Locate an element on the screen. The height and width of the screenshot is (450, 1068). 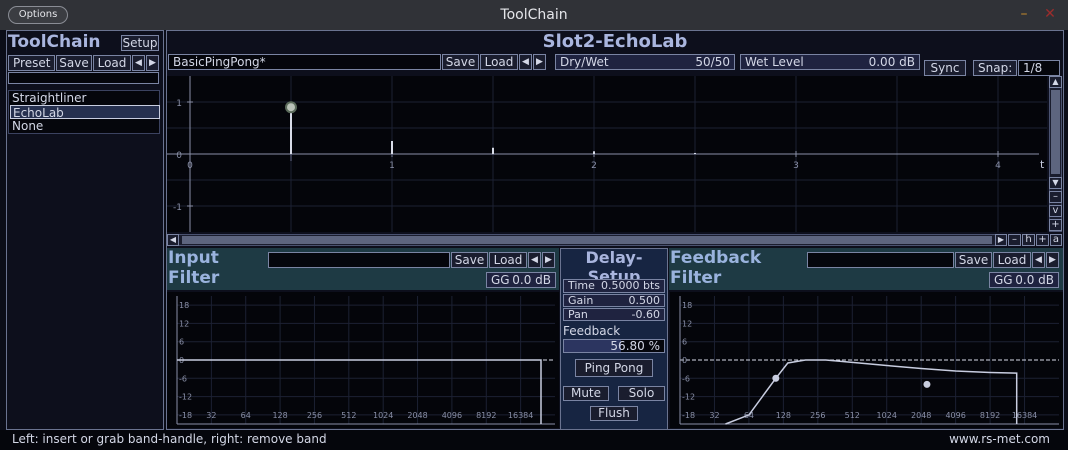
main-prev-icon: ◀ is located at coordinates (525, 62).